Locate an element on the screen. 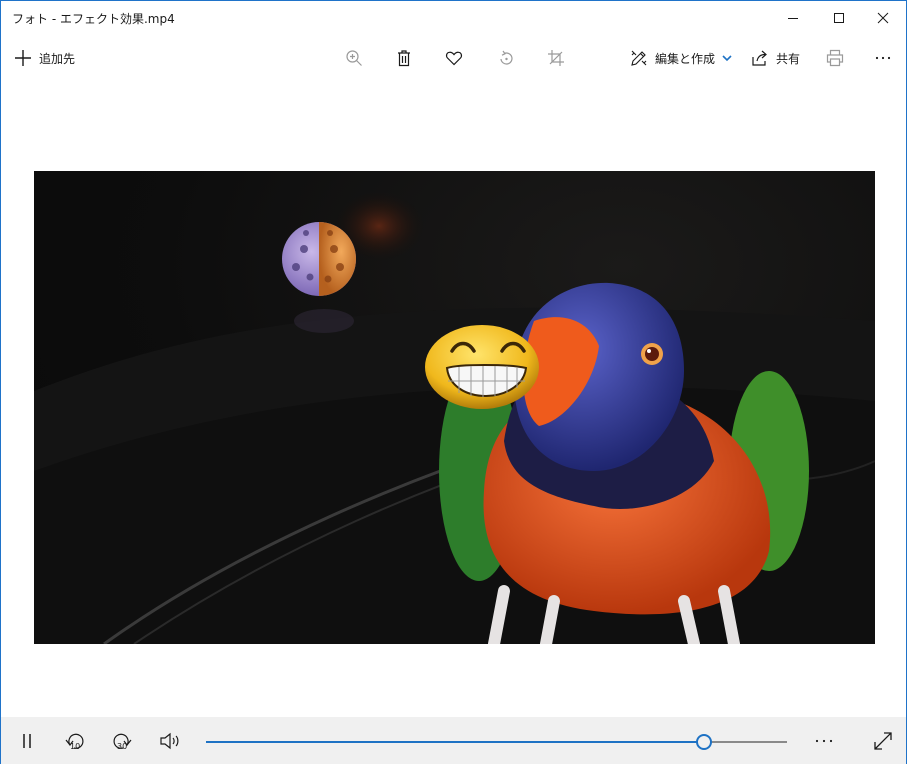 The width and height of the screenshot is (907, 764). heart-icon is located at coordinates (454, 58).